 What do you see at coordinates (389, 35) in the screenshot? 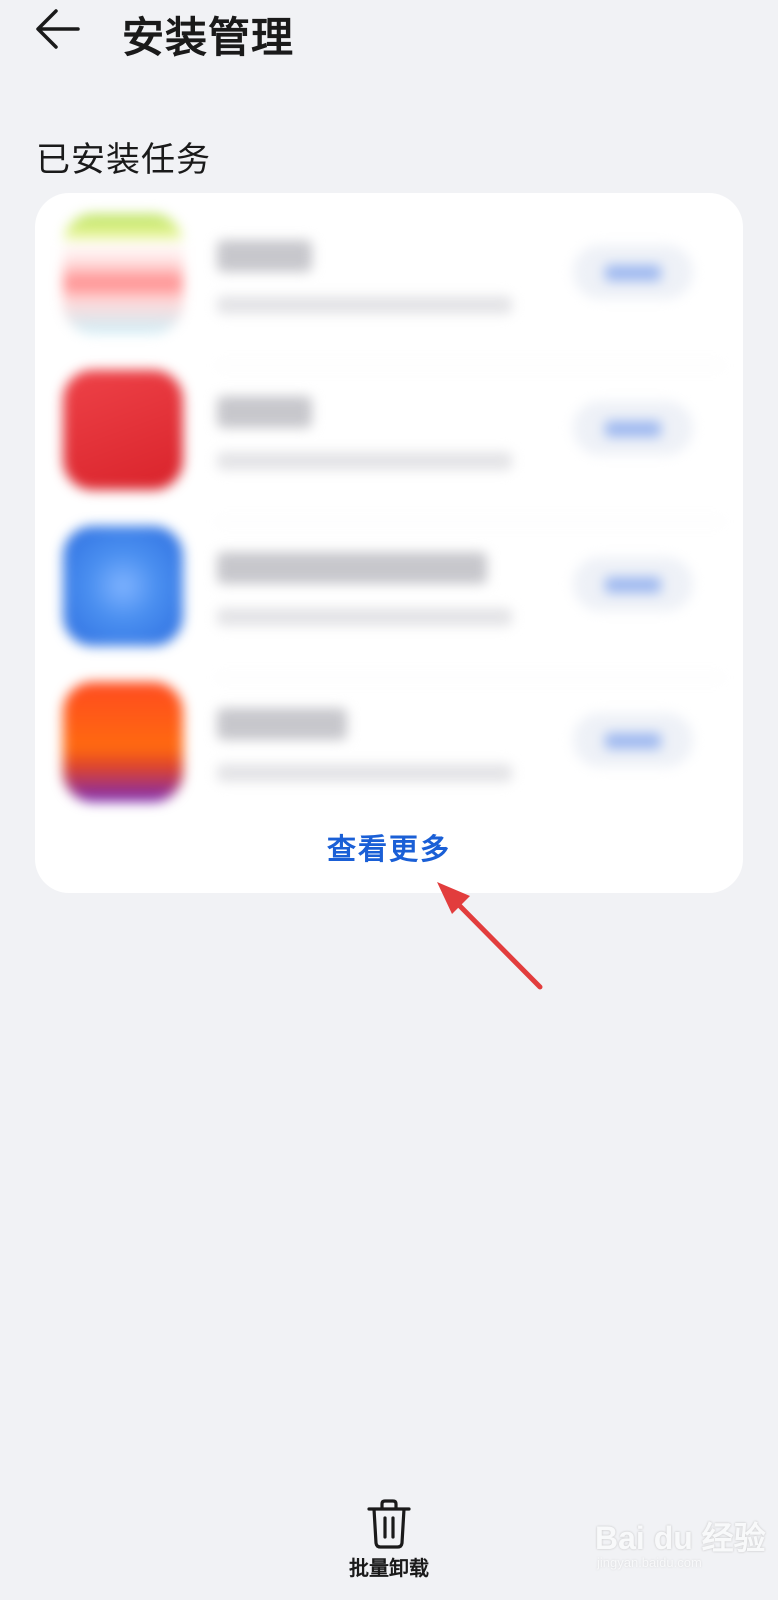
I see `header-bar: 安装管理` at bounding box center [389, 35].